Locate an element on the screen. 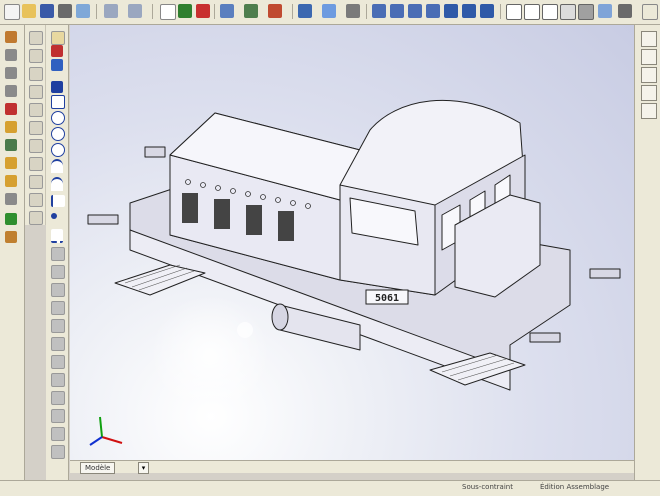 The height and width of the screenshot is (496, 660). move-component-icon is located at coordinates (11, 73).